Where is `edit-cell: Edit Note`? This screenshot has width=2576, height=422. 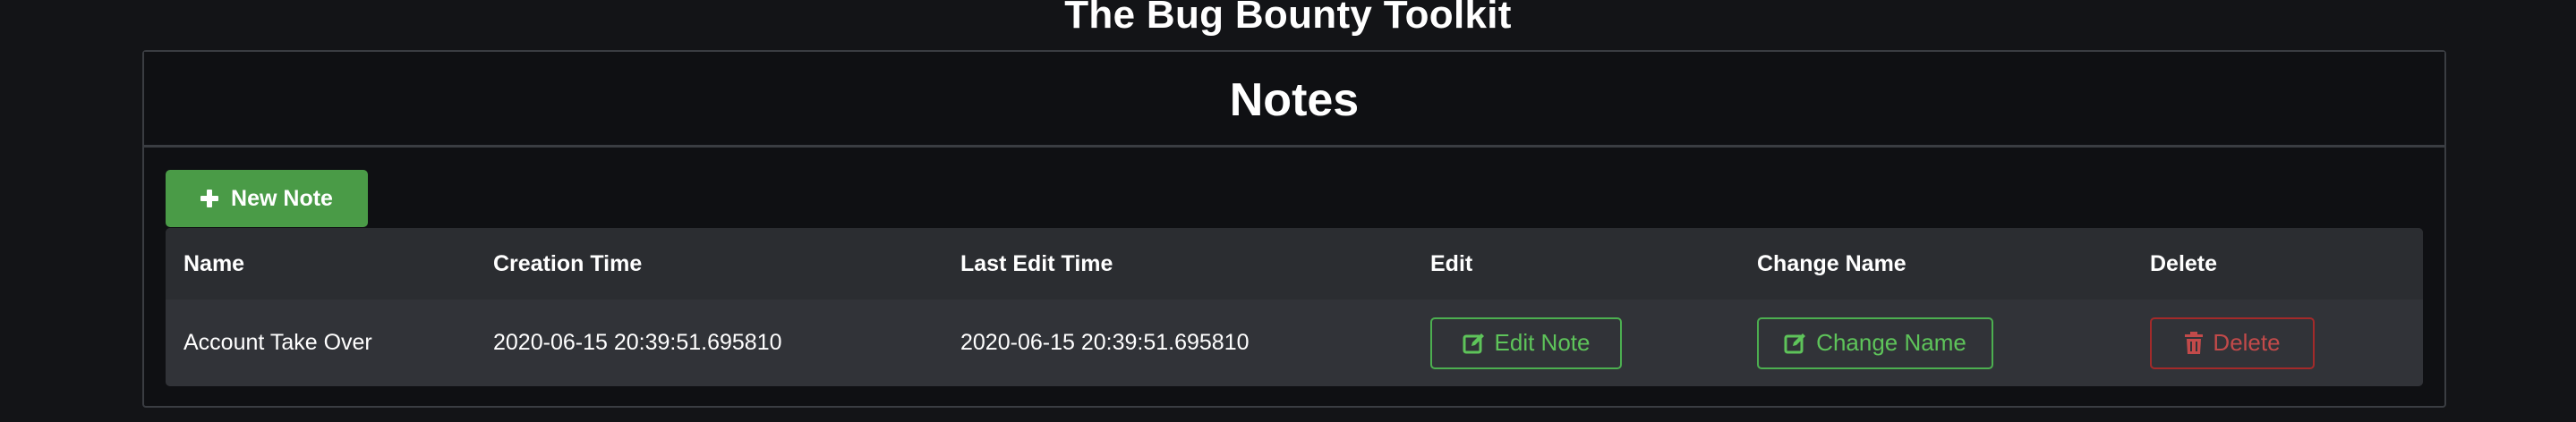
edit-cell: Edit Note is located at coordinates (1526, 343).